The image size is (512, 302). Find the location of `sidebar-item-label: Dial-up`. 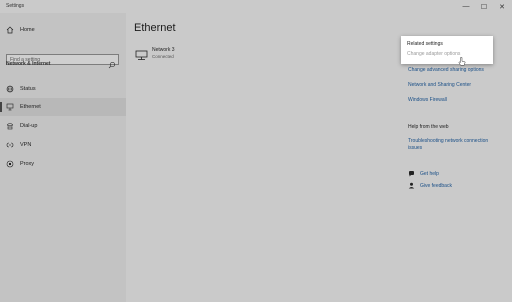

sidebar-item-label: Dial-up is located at coordinates (29, 126).